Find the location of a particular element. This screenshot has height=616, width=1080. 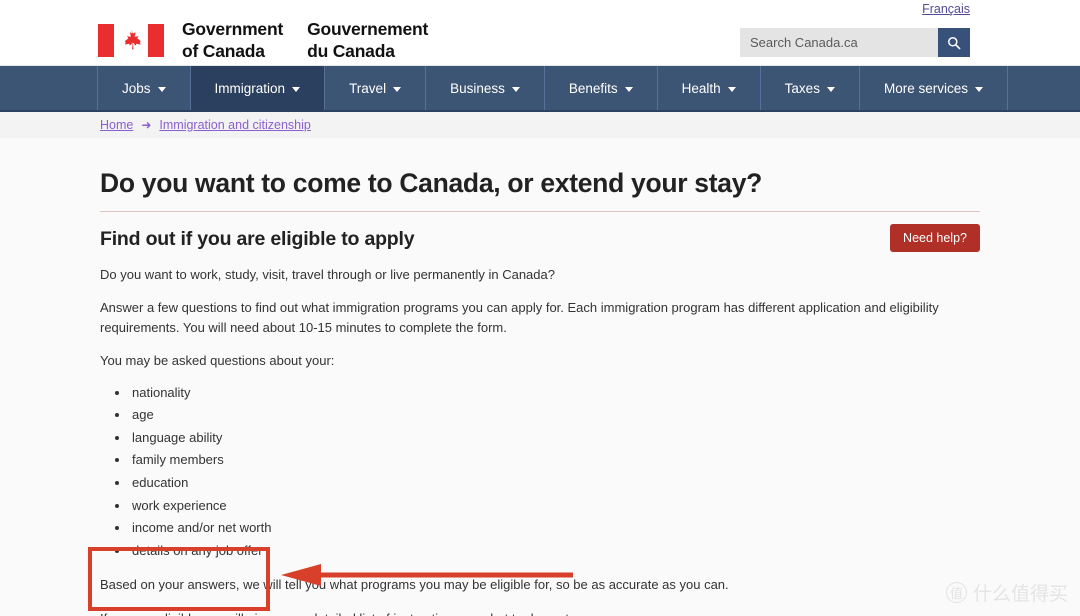

list-item: nationality is located at coordinates (555, 393).